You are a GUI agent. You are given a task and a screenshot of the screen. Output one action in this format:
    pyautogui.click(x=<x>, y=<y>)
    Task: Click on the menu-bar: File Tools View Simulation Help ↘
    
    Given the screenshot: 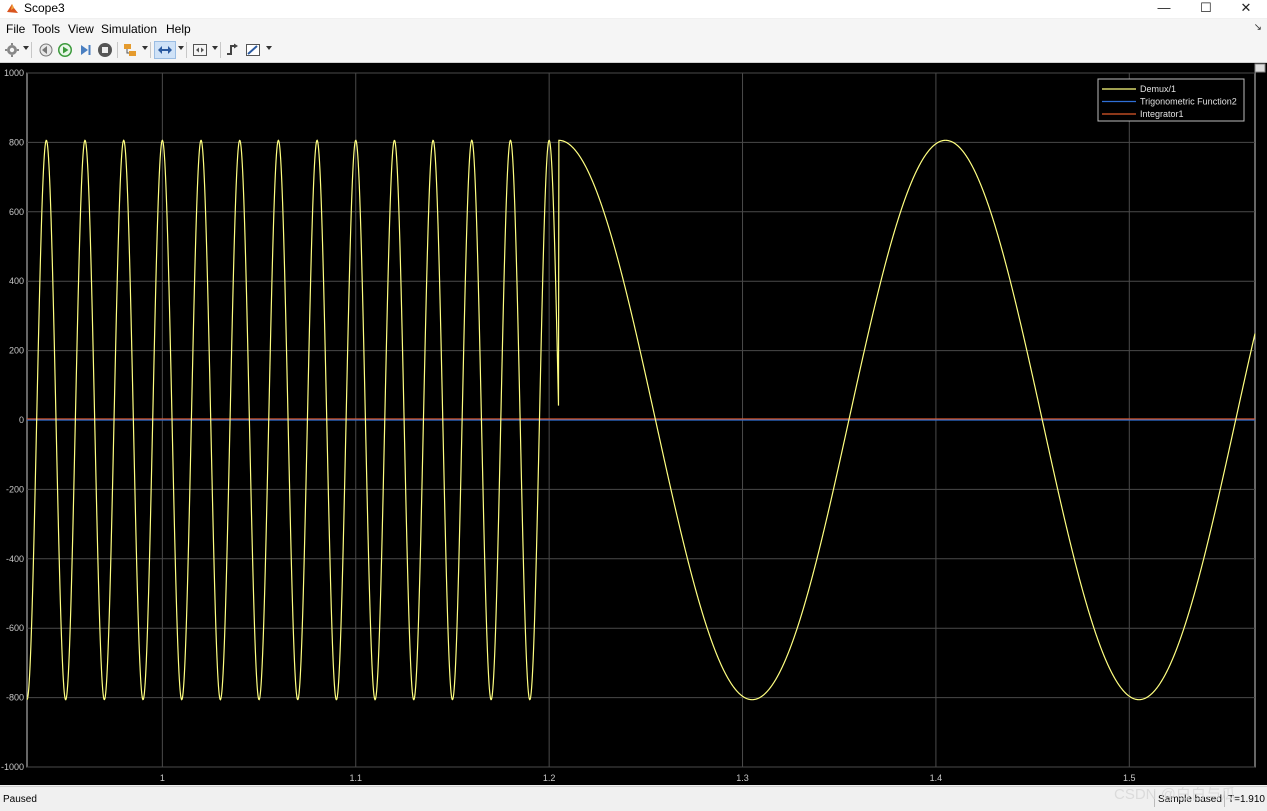 What is the action you would take?
    pyautogui.click(x=633, y=29)
    